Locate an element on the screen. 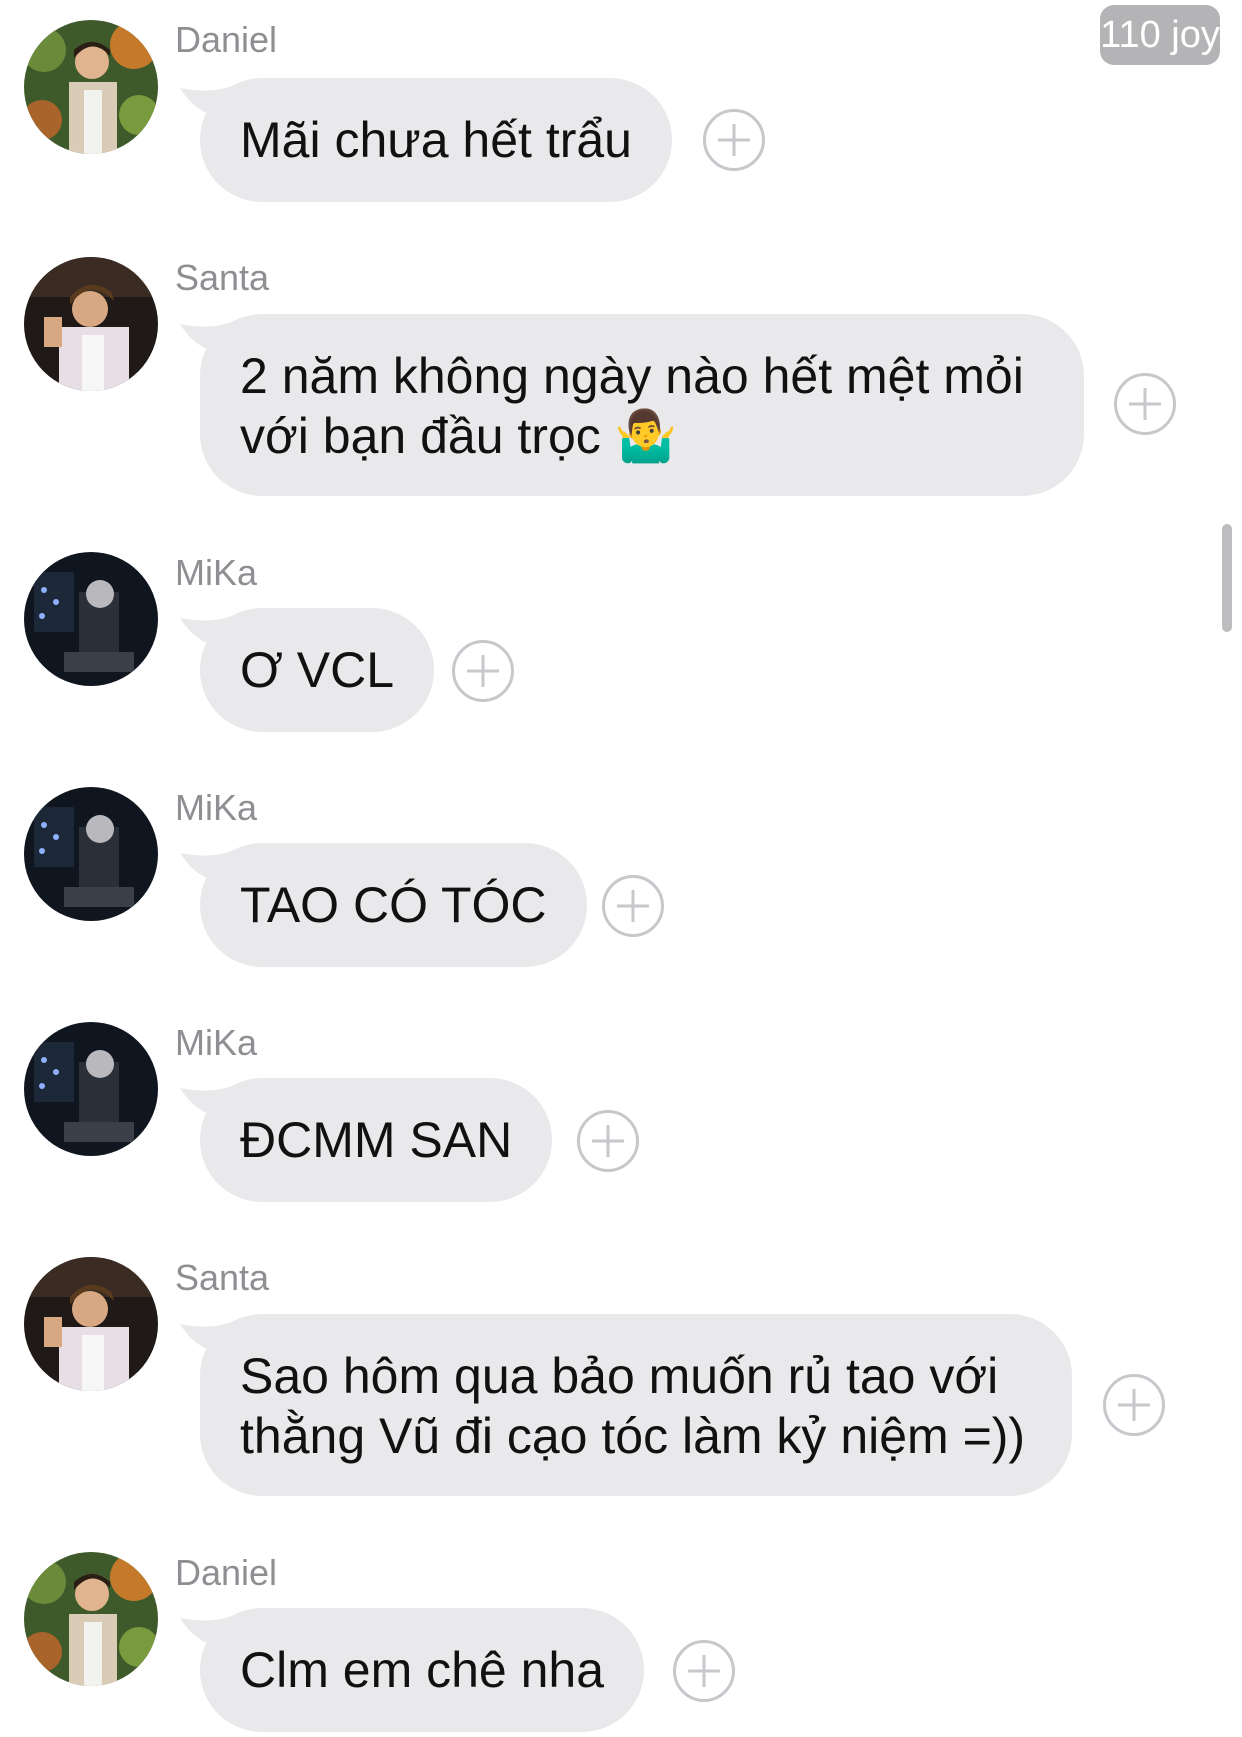  message-text: thằng Vũ đi cạo tóc làm kỷ niệm =)) is located at coordinates (633, 1436).